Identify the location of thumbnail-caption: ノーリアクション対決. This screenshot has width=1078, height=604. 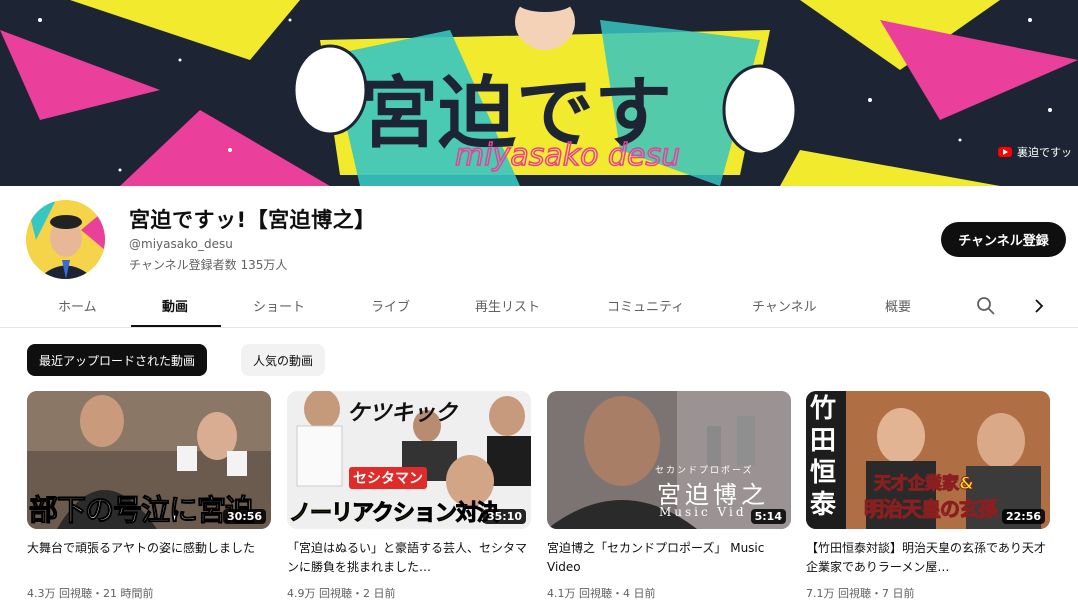
(394, 514).